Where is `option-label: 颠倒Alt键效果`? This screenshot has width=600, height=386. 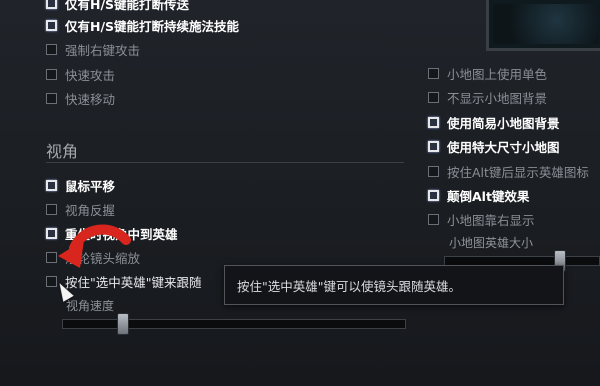
option-label: 颠倒Alt键效果 is located at coordinates (488, 196).